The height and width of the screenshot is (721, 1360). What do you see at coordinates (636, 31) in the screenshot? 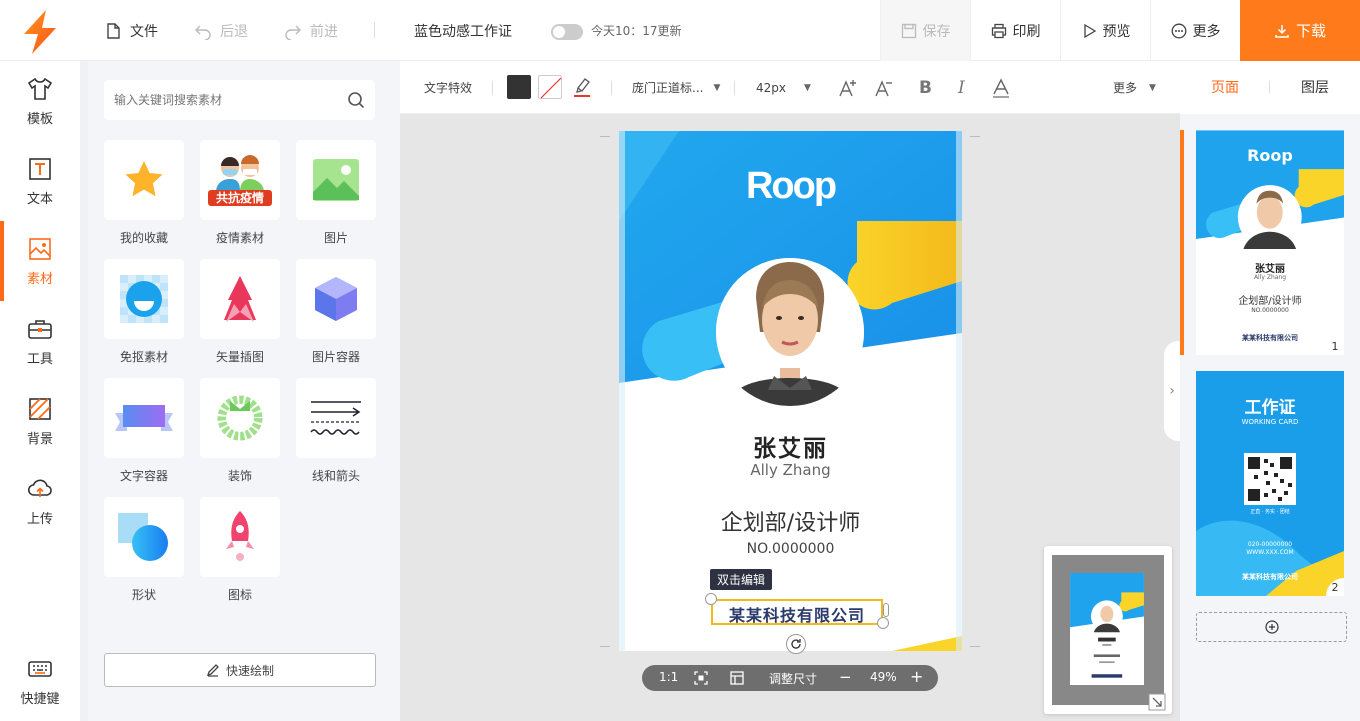
I see `save-time: 今天10：17更新` at bounding box center [636, 31].